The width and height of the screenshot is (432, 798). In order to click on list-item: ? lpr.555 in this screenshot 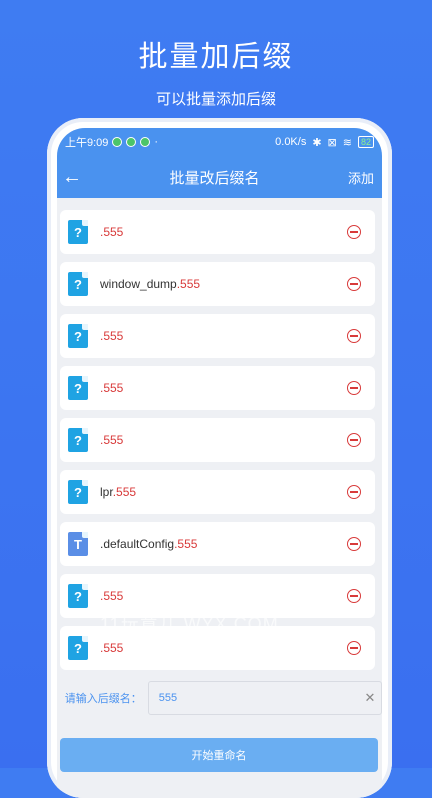, I will do `click(217, 492)`.